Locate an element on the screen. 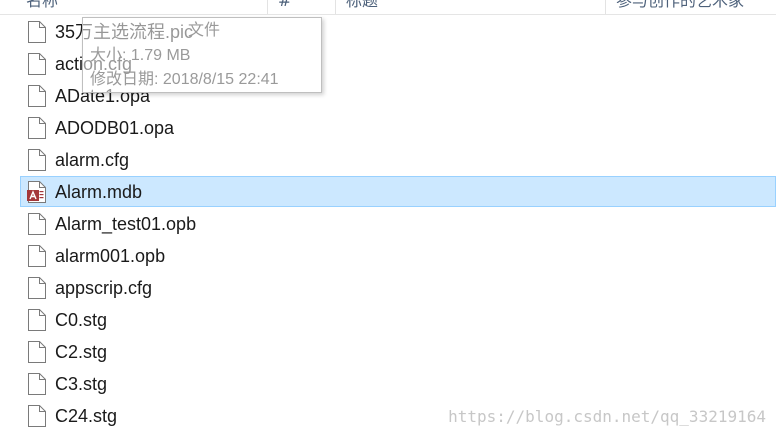 The image size is (776, 436). file-info-tooltip: 文件 大小: 1.79 MB 修改日期: 2018/8/15 22:41 is located at coordinates (202, 55).